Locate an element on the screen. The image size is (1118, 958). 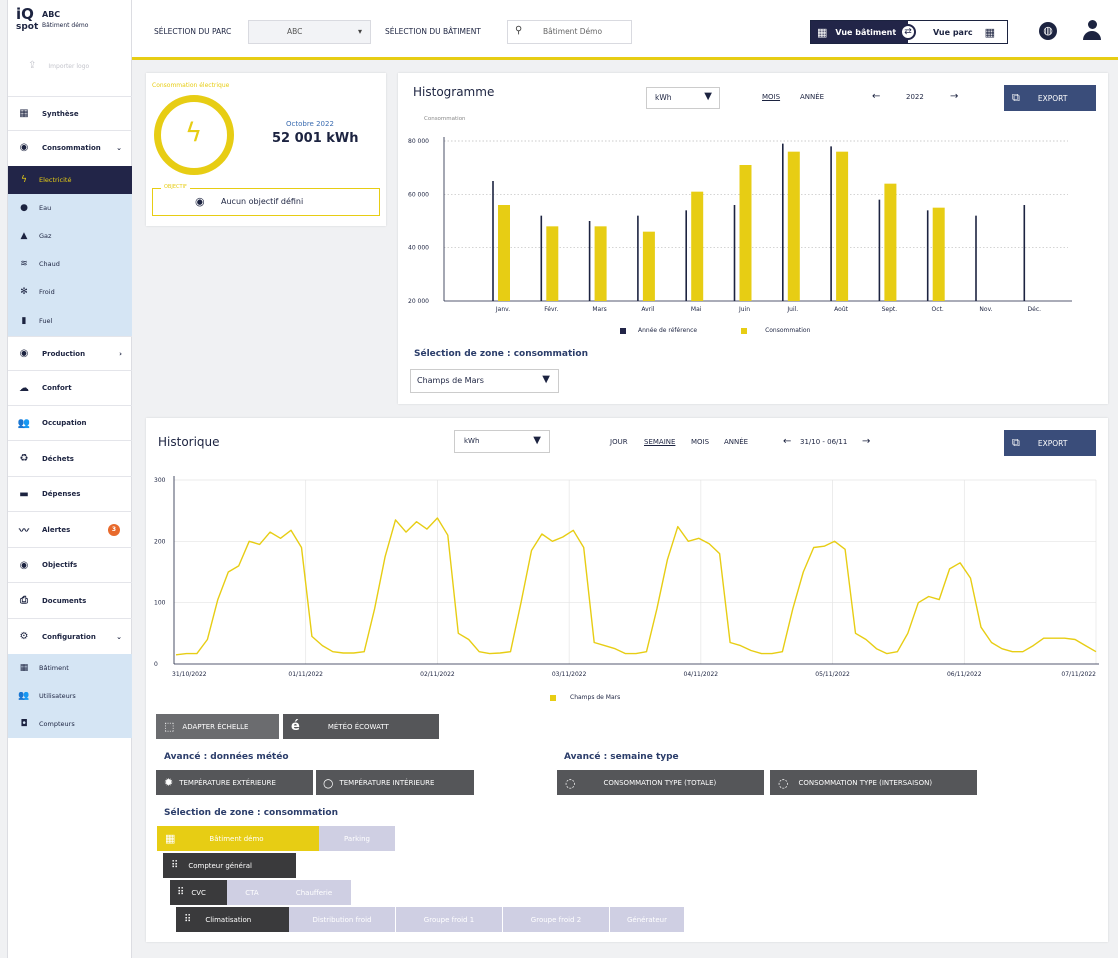
sidebar-sub-compteurs: ◘ Compteurs is located at coordinates (70, 724).